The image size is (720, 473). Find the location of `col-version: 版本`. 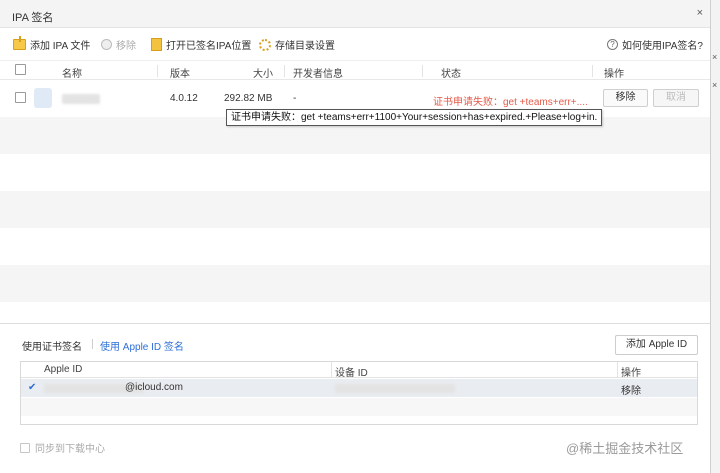

col-version: 版本 is located at coordinates (180, 74).